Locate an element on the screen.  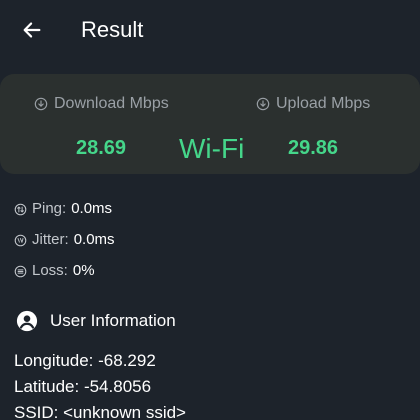
jitter-icon is located at coordinates (20, 240).